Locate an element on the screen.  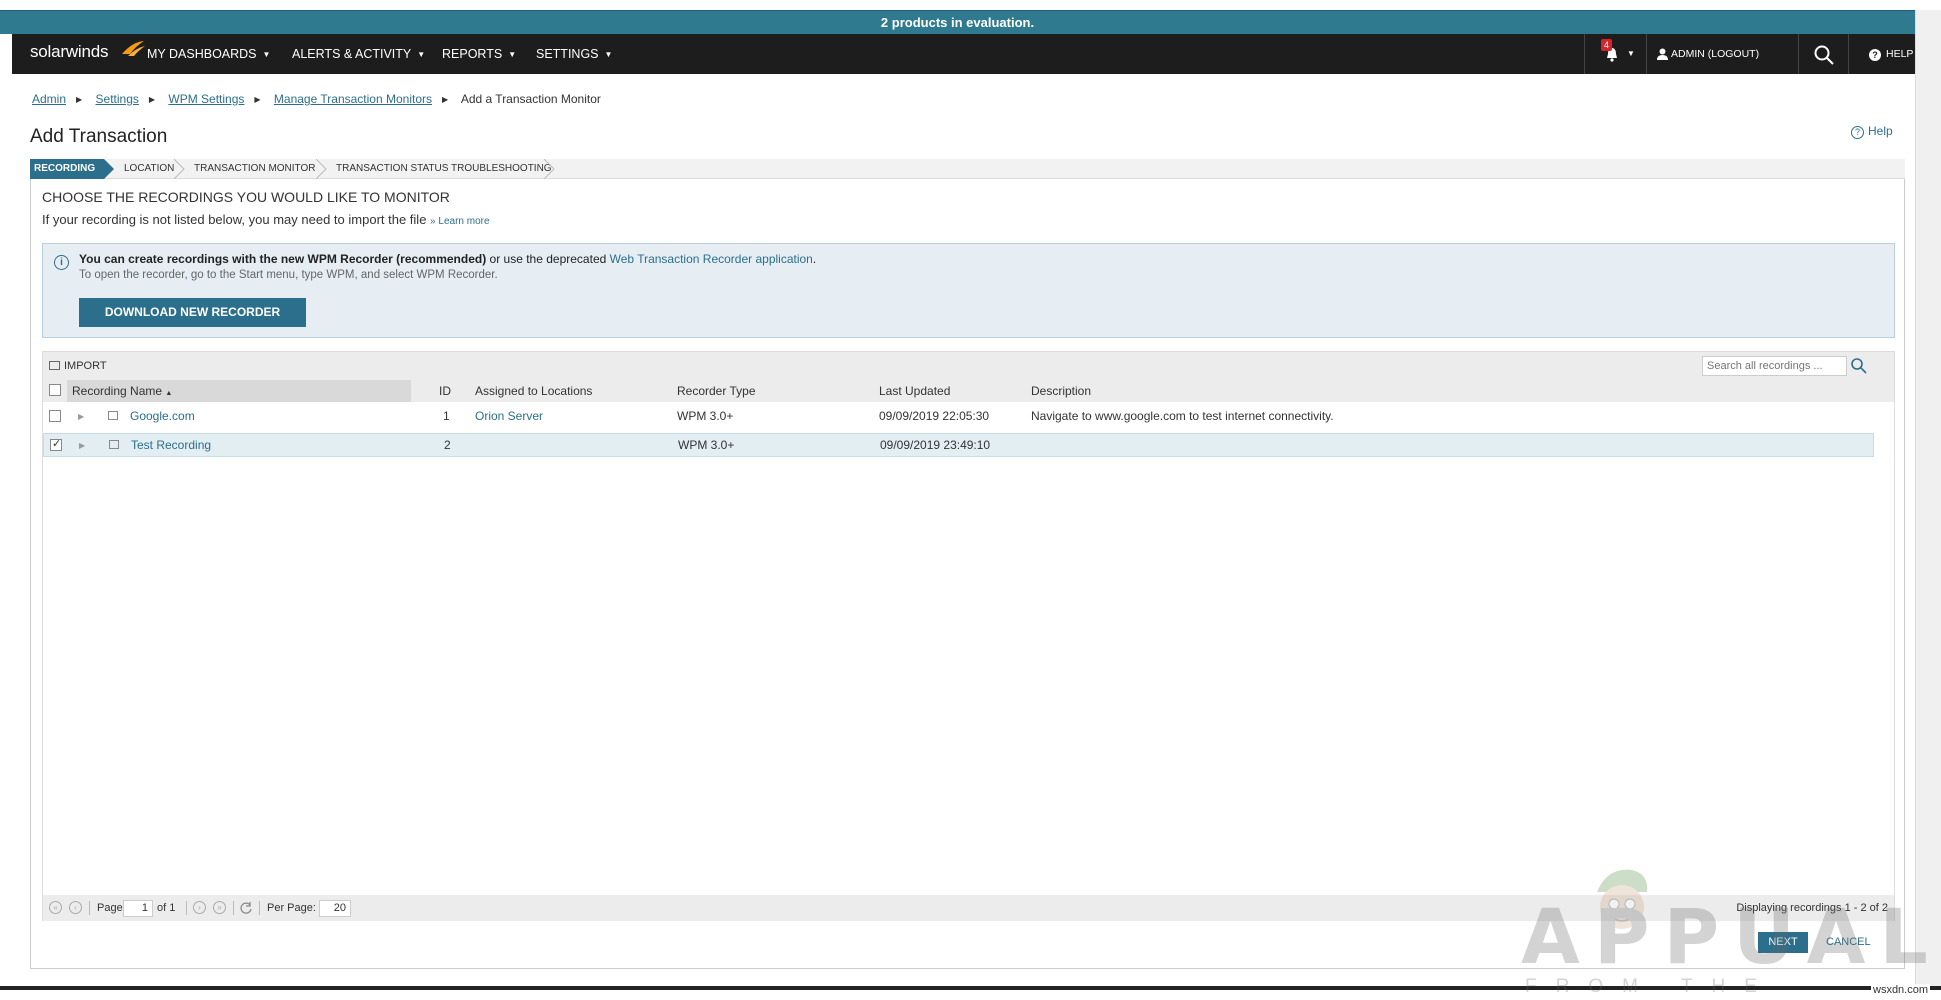
breadcrumb-settings: Settings is located at coordinates (117, 99).